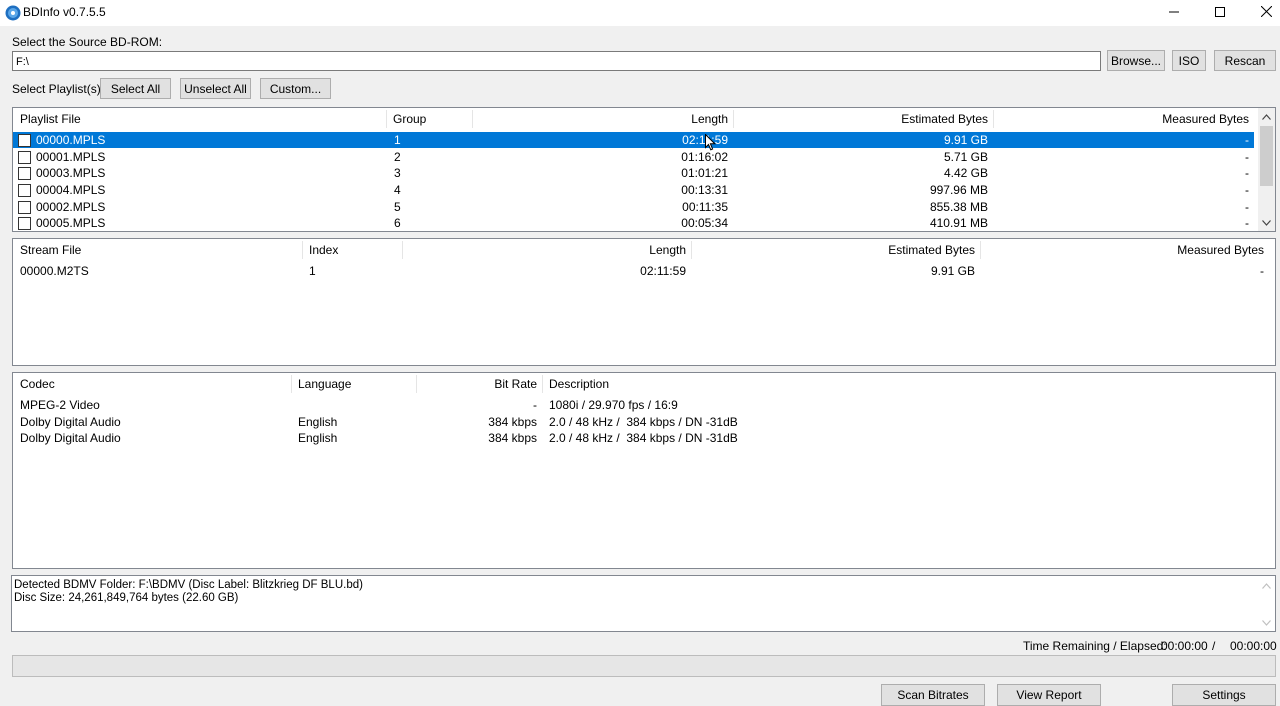 Image resolution: width=1280 pixels, height=706 pixels. Describe the element at coordinates (958, 207) in the screenshot. I see `playlist-estimated: 855.38 MB` at that location.